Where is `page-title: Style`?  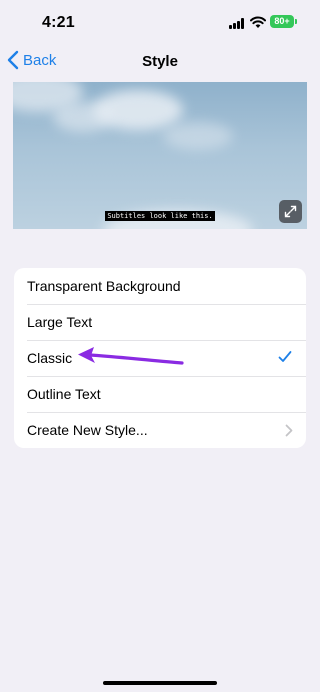 page-title: Style is located at coordinates (160, 61).